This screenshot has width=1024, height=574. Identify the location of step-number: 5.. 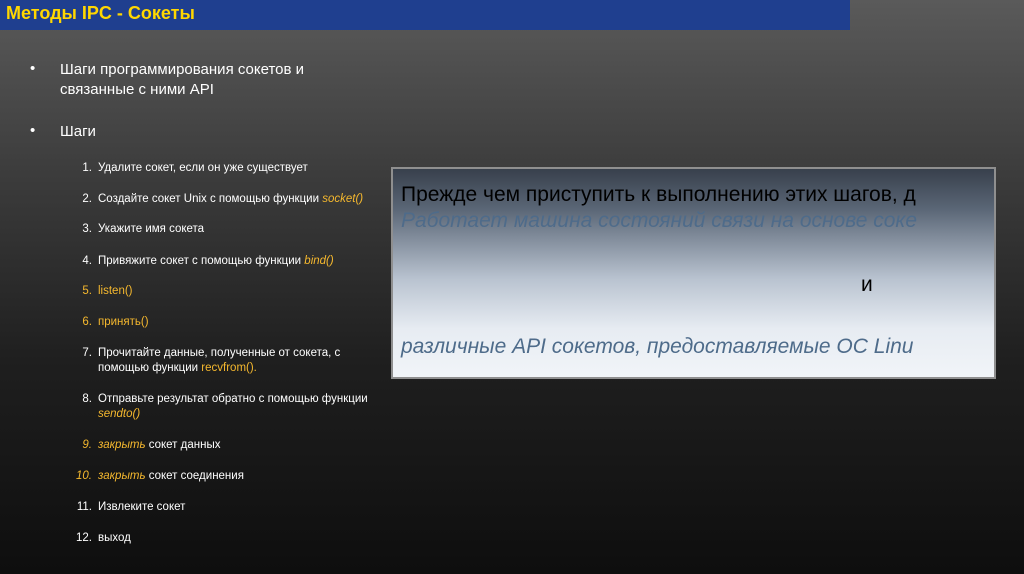
(87, 291).